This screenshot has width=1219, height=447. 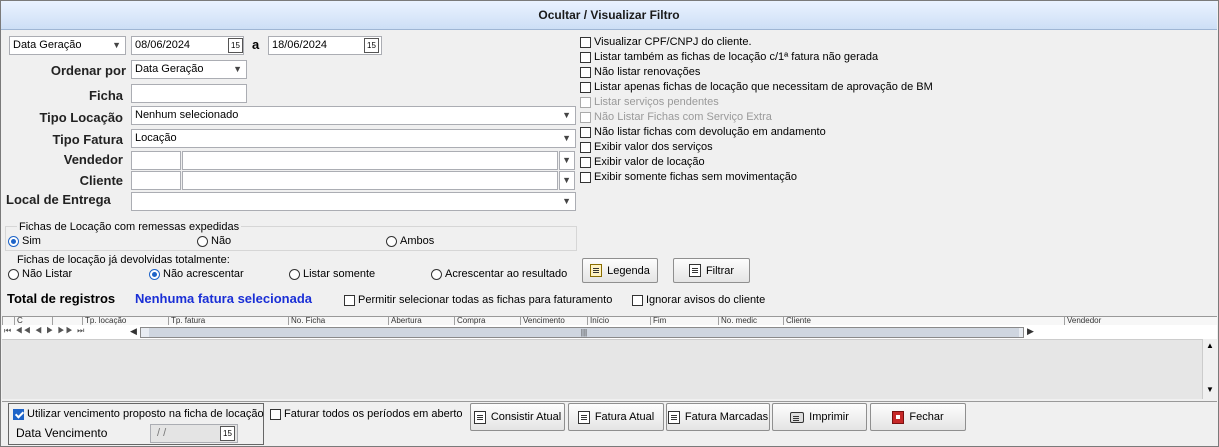 I want to click on devolvidas-nao-listar-radio: Não Listar, so click(x=40, y=274).